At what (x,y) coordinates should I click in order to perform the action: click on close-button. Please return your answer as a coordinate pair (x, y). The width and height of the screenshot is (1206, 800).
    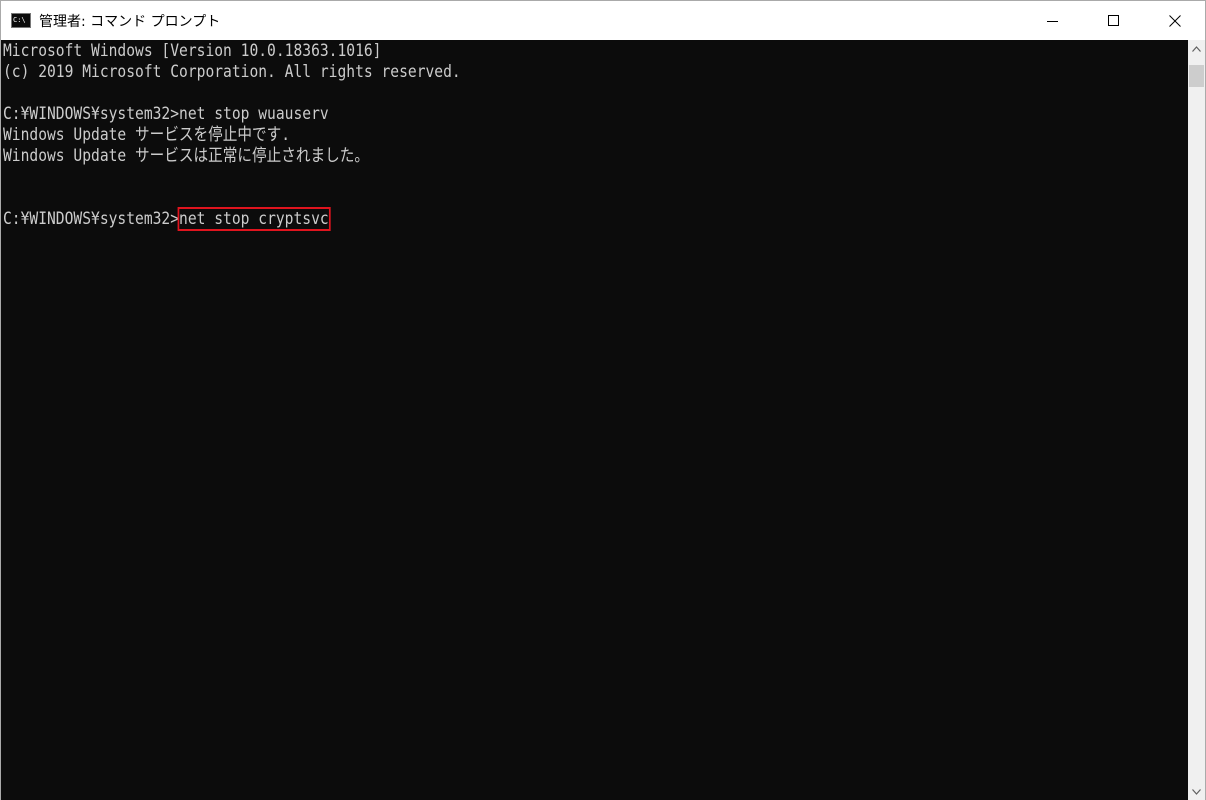
    Looking at the image, I should click on (1174, 20).